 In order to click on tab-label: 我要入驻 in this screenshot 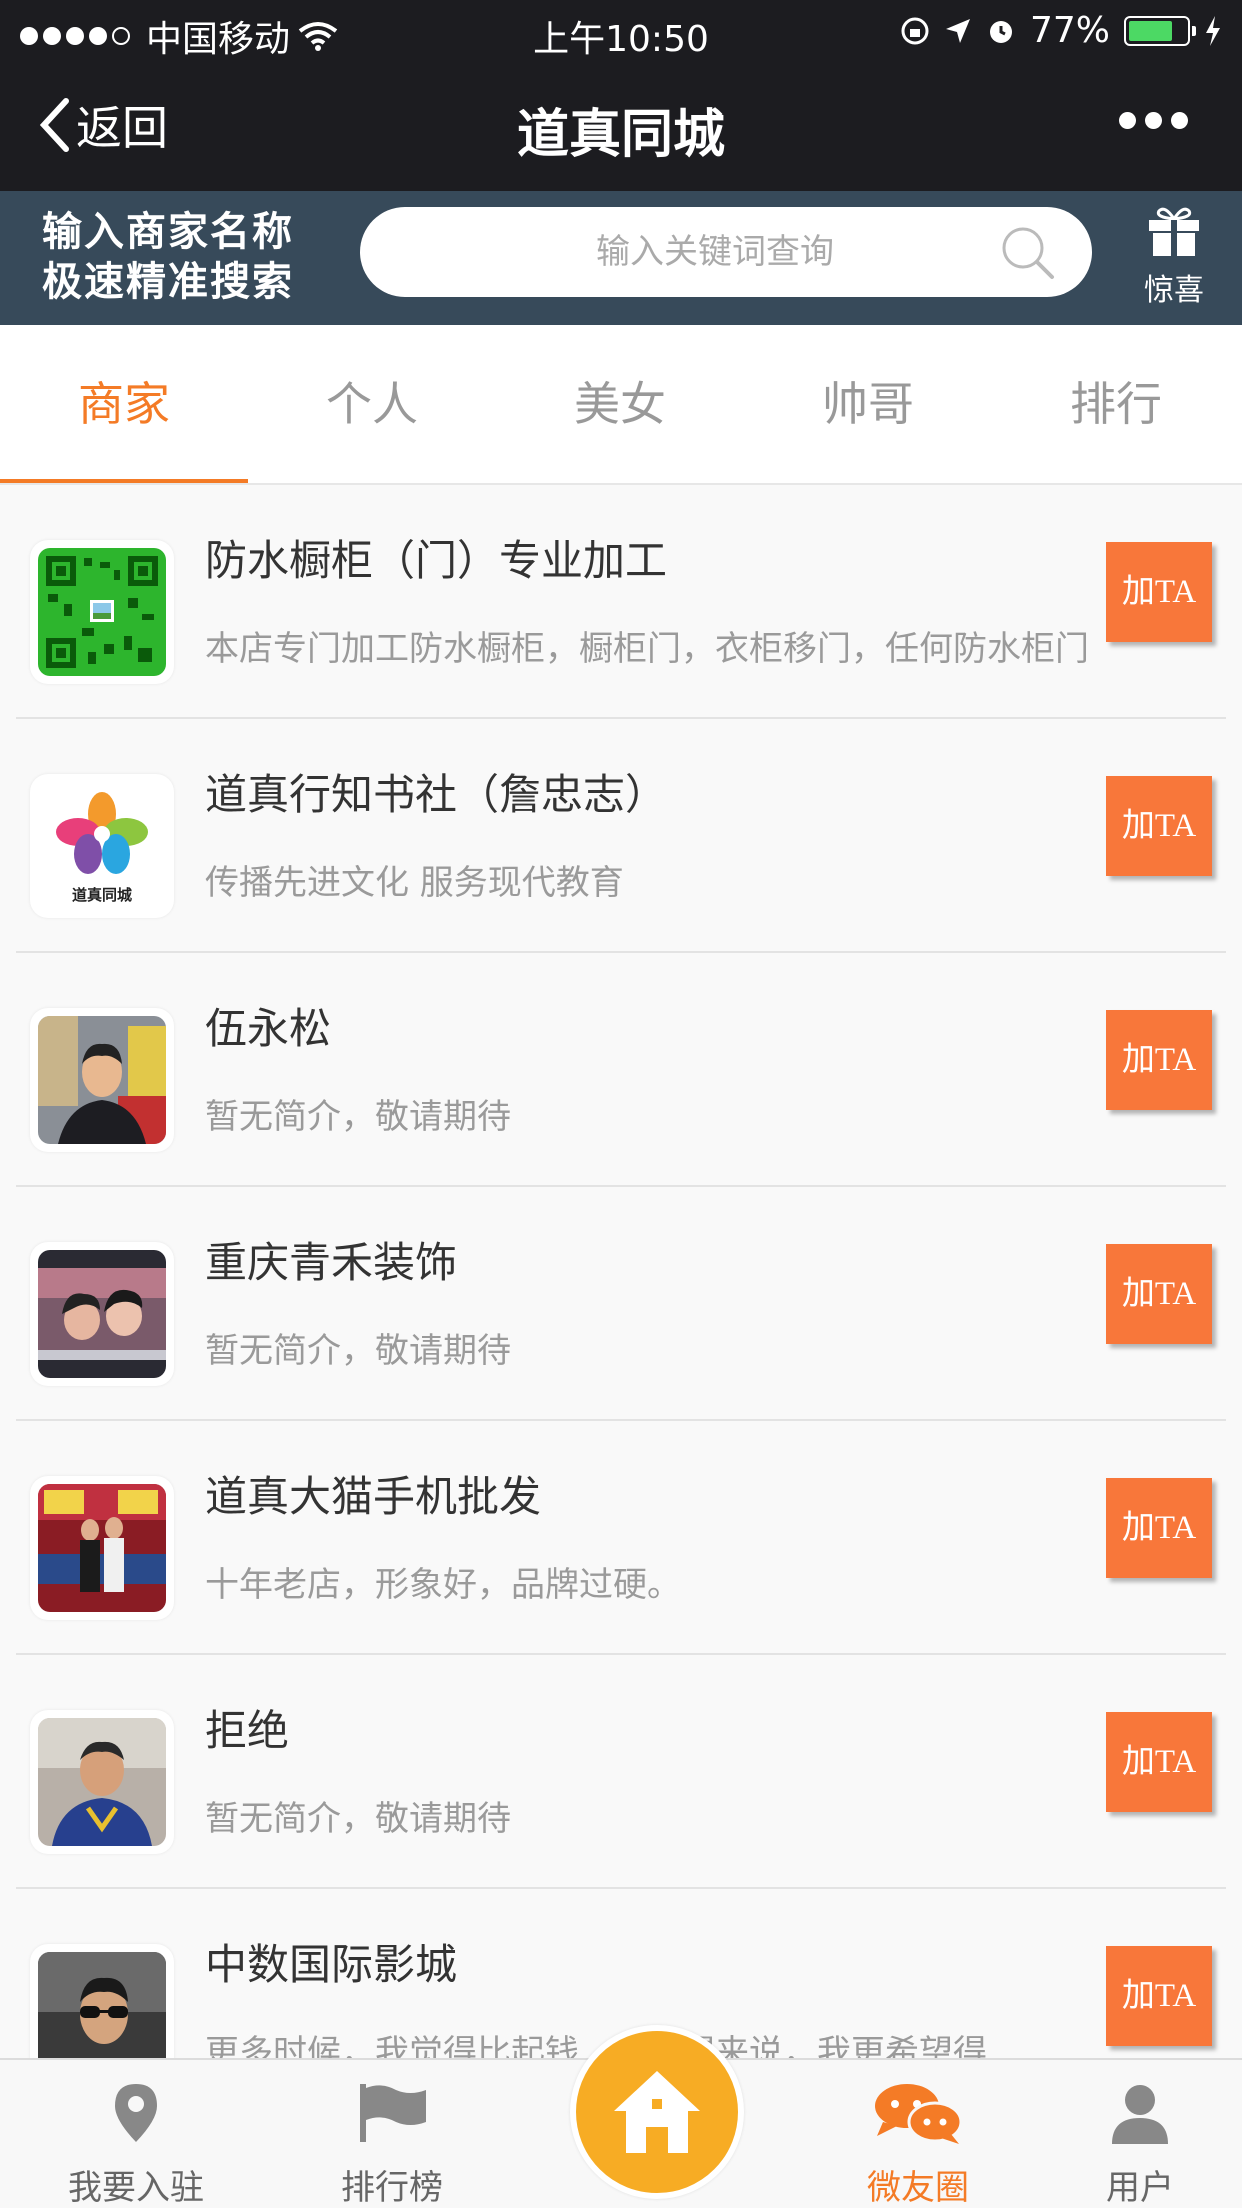, I will do `click(136, 2188)`.